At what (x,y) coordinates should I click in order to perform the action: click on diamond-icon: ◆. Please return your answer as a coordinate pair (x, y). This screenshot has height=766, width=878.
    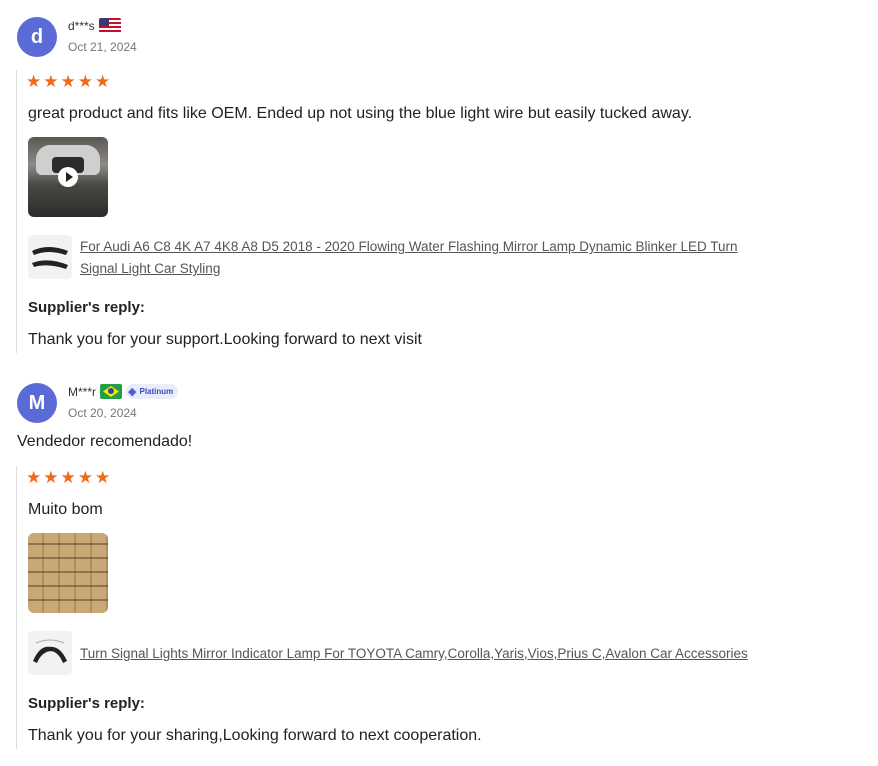
    Looking at the image, I should click on (132, 392).